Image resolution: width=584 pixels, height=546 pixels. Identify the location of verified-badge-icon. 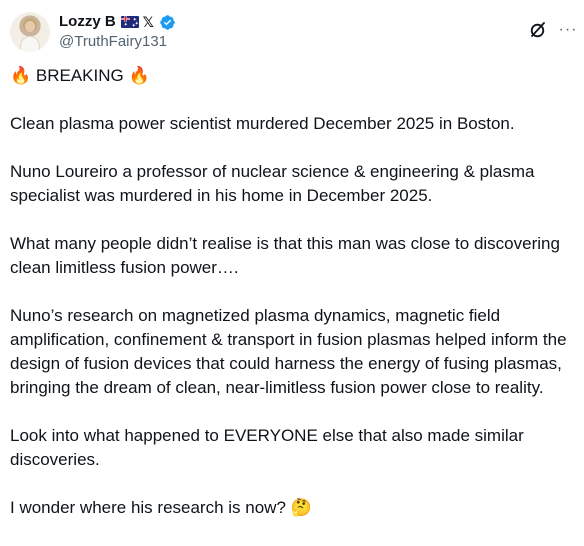
(167, 22).